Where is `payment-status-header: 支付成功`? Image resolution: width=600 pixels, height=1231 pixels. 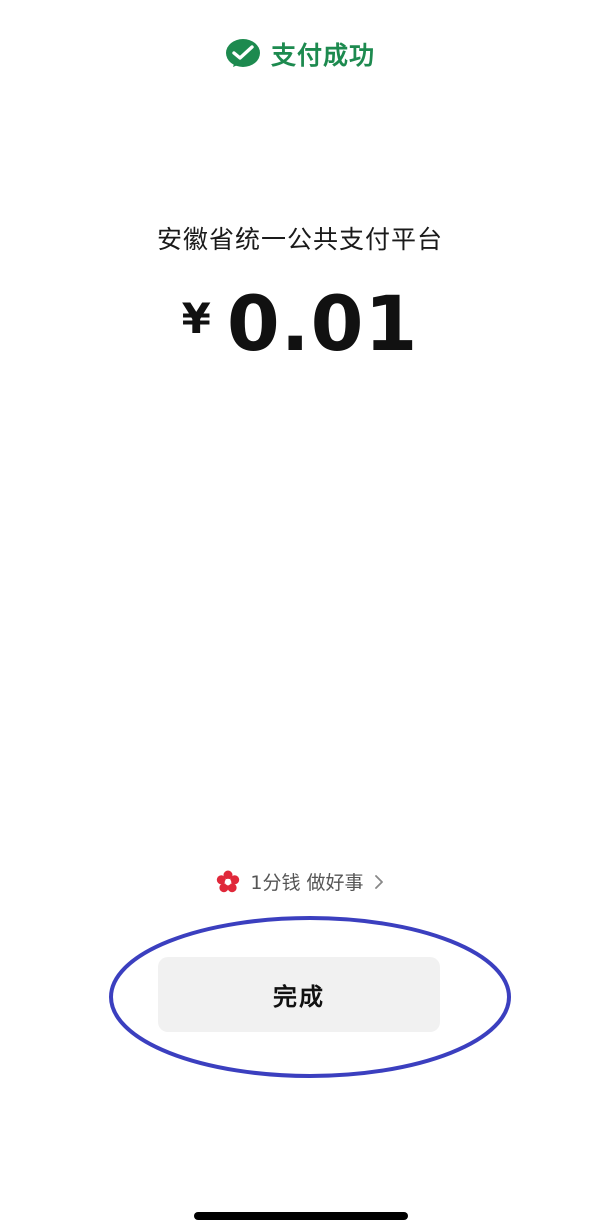
payment-status-header: 支付成功 is located at coordinates (300, 54).